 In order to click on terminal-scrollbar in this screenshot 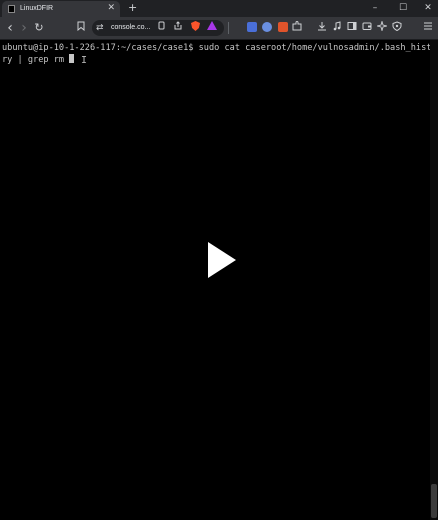, I will do `click(434, 280)`.